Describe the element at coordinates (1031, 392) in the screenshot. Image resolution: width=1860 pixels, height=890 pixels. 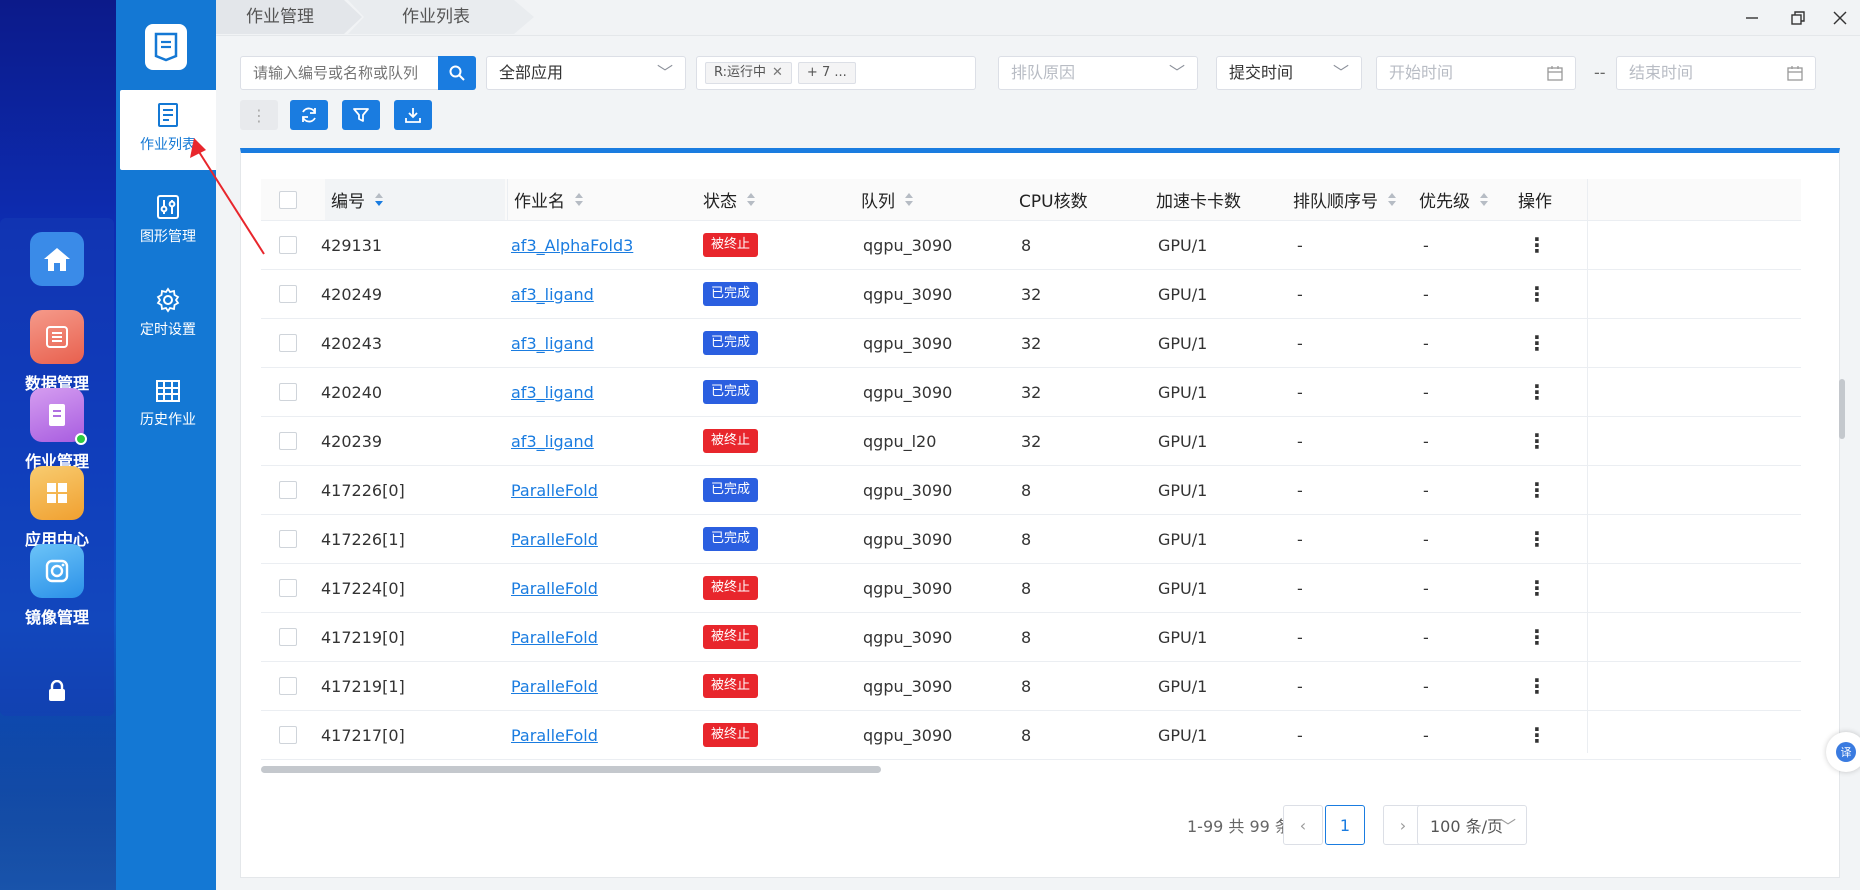
I see `table-row: 420240 af3_ligand 已完成 qgpu_3090 32 GPU/1 - - ⋮` at that location.